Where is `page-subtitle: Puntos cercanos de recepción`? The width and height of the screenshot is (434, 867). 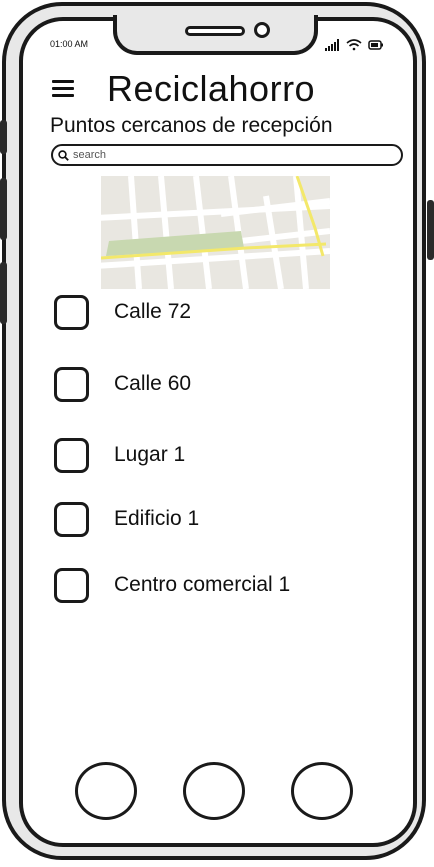 page-subtitle: Puntos cercanos de recepción is located at coordinates (191, 125).